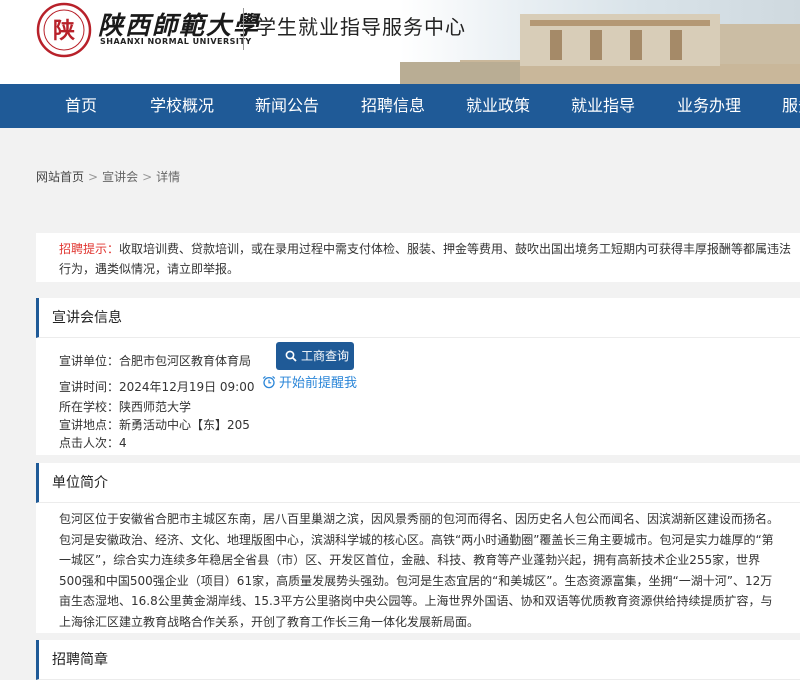 This screenshot has width=800, height=680. Describe the element at coordinates (243, 29) in the screenshot. I see `logo-divider` at that location.